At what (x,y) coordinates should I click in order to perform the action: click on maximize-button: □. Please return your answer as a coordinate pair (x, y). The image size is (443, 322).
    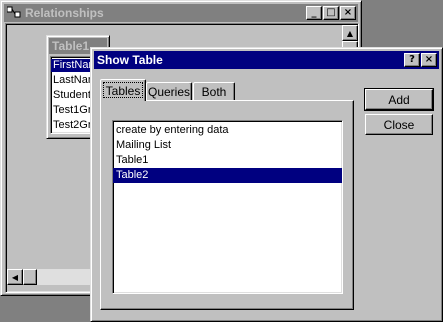
    Looking at the image, I should click on (331, 13).